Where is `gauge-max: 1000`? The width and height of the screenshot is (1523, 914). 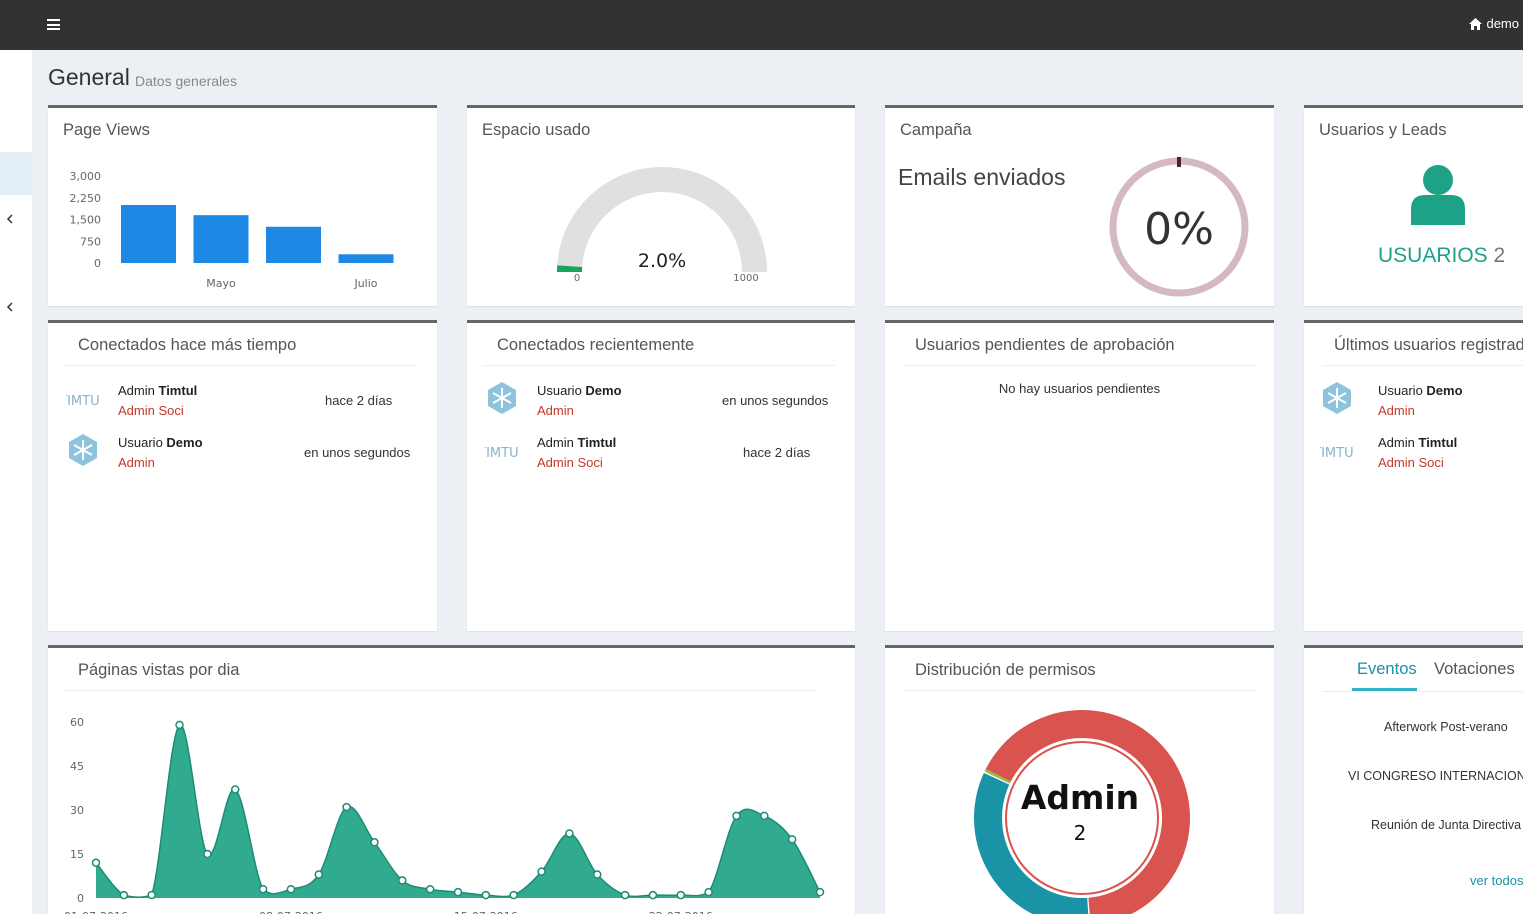 gauge-max: 1000 is located at coordinates (745, 278).